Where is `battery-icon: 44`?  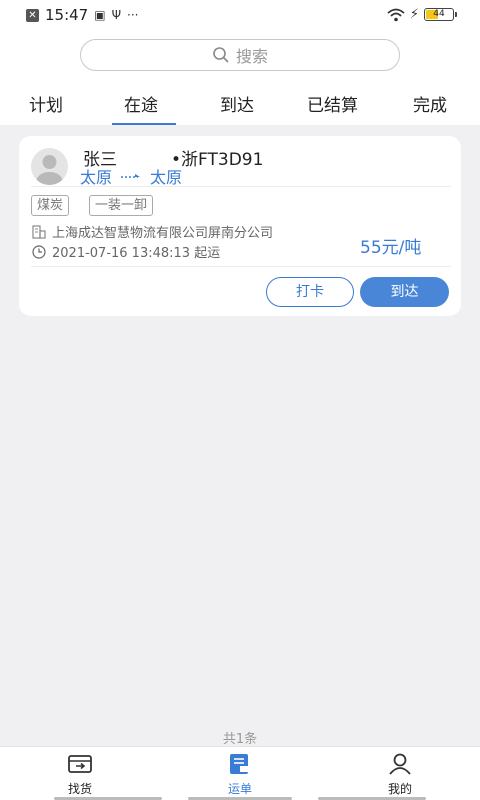
battery-icon: 44 is located at coordinates (440, 14).